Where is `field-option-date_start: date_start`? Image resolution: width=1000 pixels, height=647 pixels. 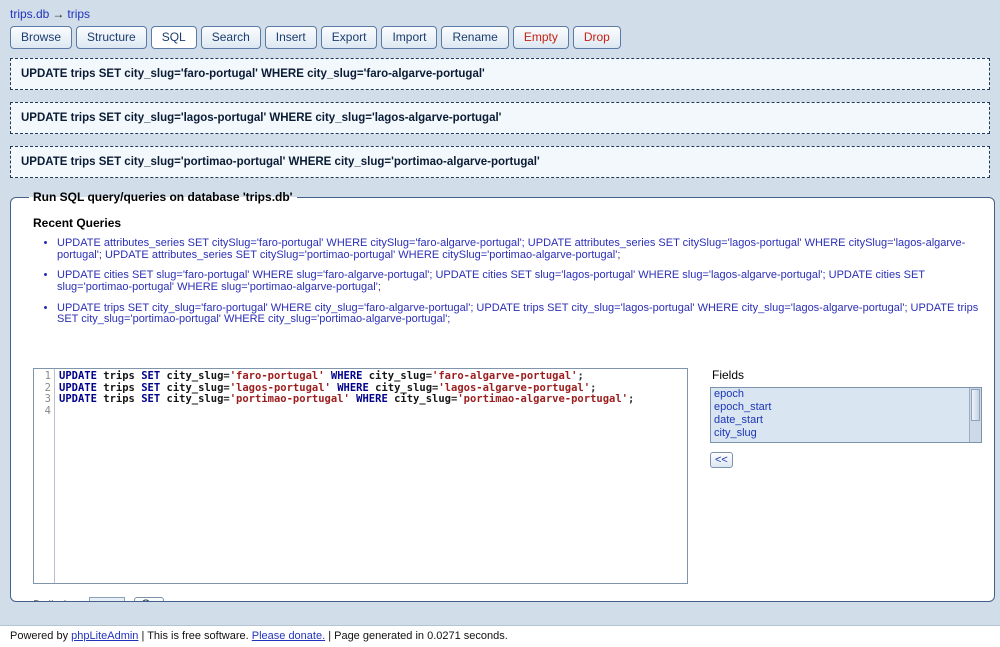
field-option-date_start: date_start is located at coordinates (846, 420).